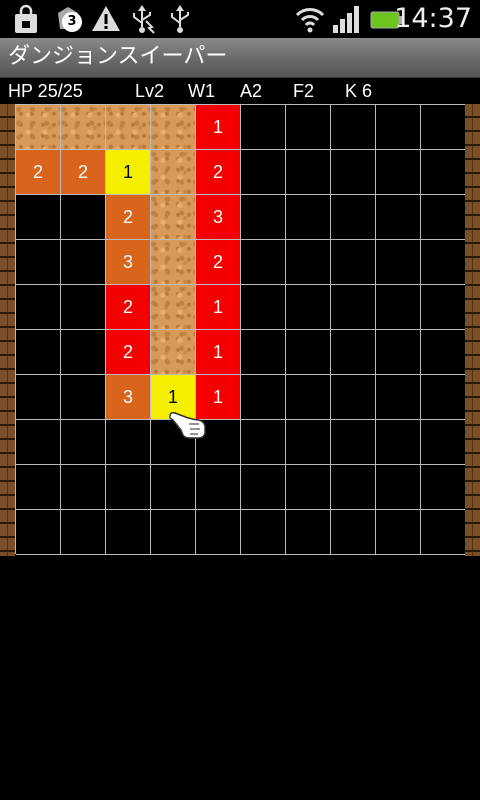 This screenshot has width=480, height=800. I want to click on floor-stat: F2, so click(304, 91).